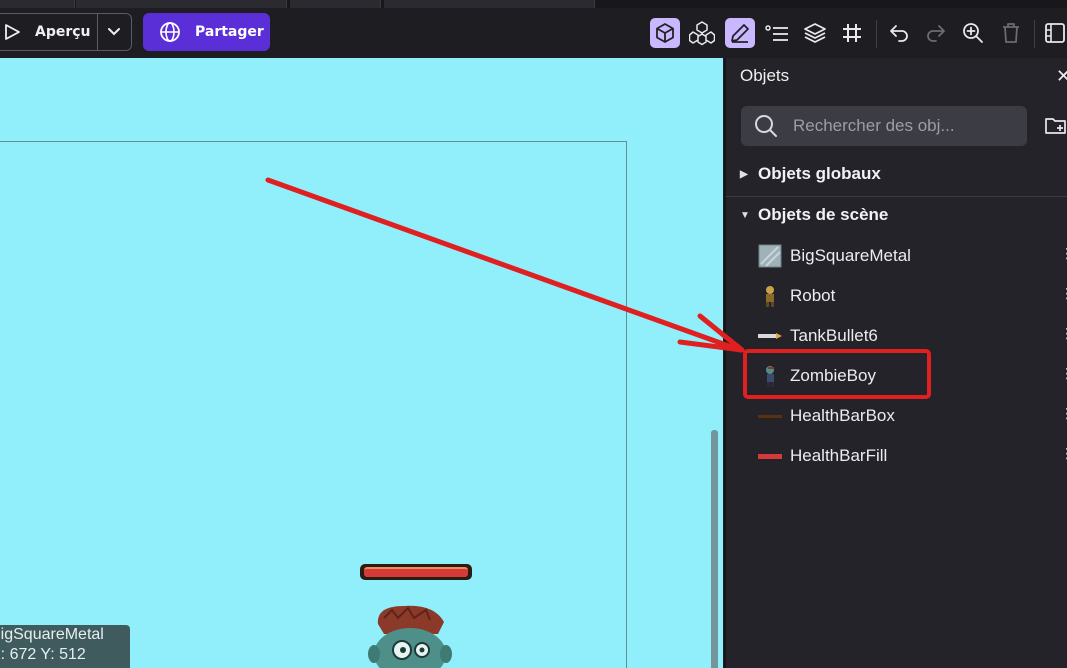 This screenshot has width=1067, height=668. Describe the element at coordinates (819, 173) in the screenshot. I see `group-label: Objets globaux` at that location.